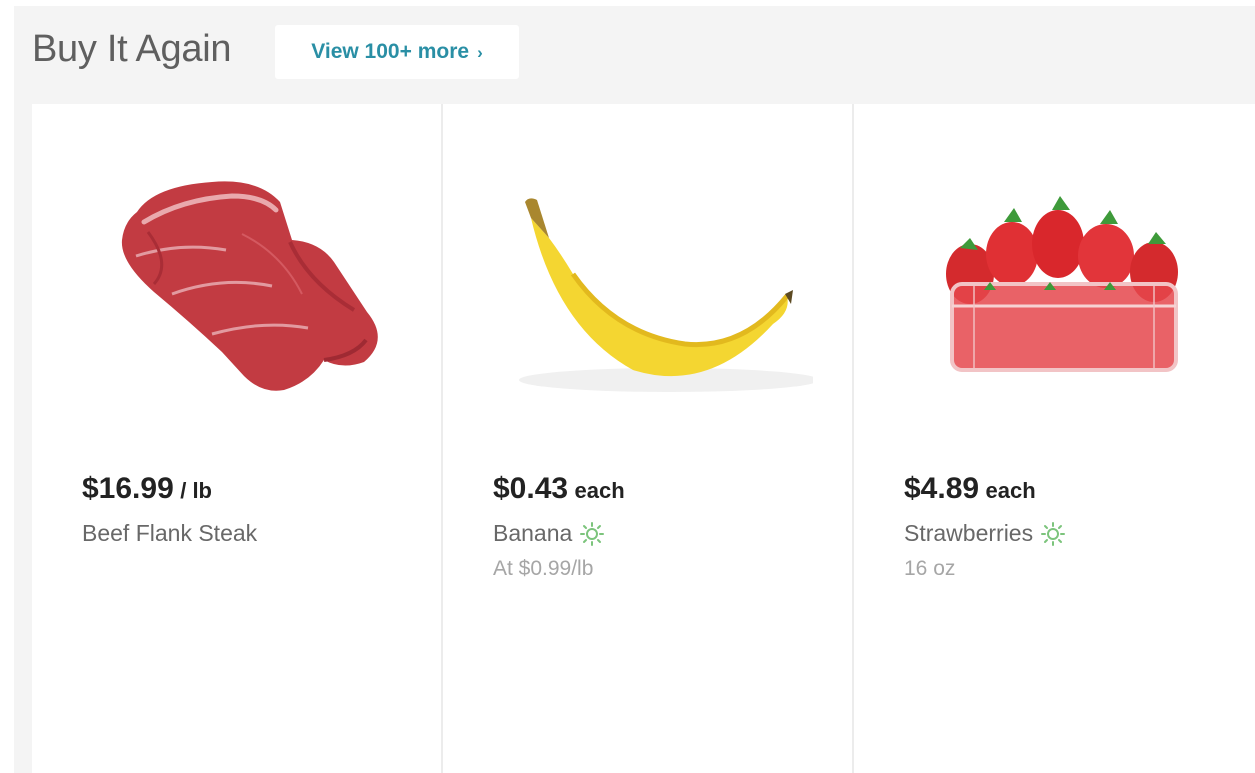  Describe the element at coordinates (480, 52) in the screenshot. I see `chevron-right-icon: ›` at that location.